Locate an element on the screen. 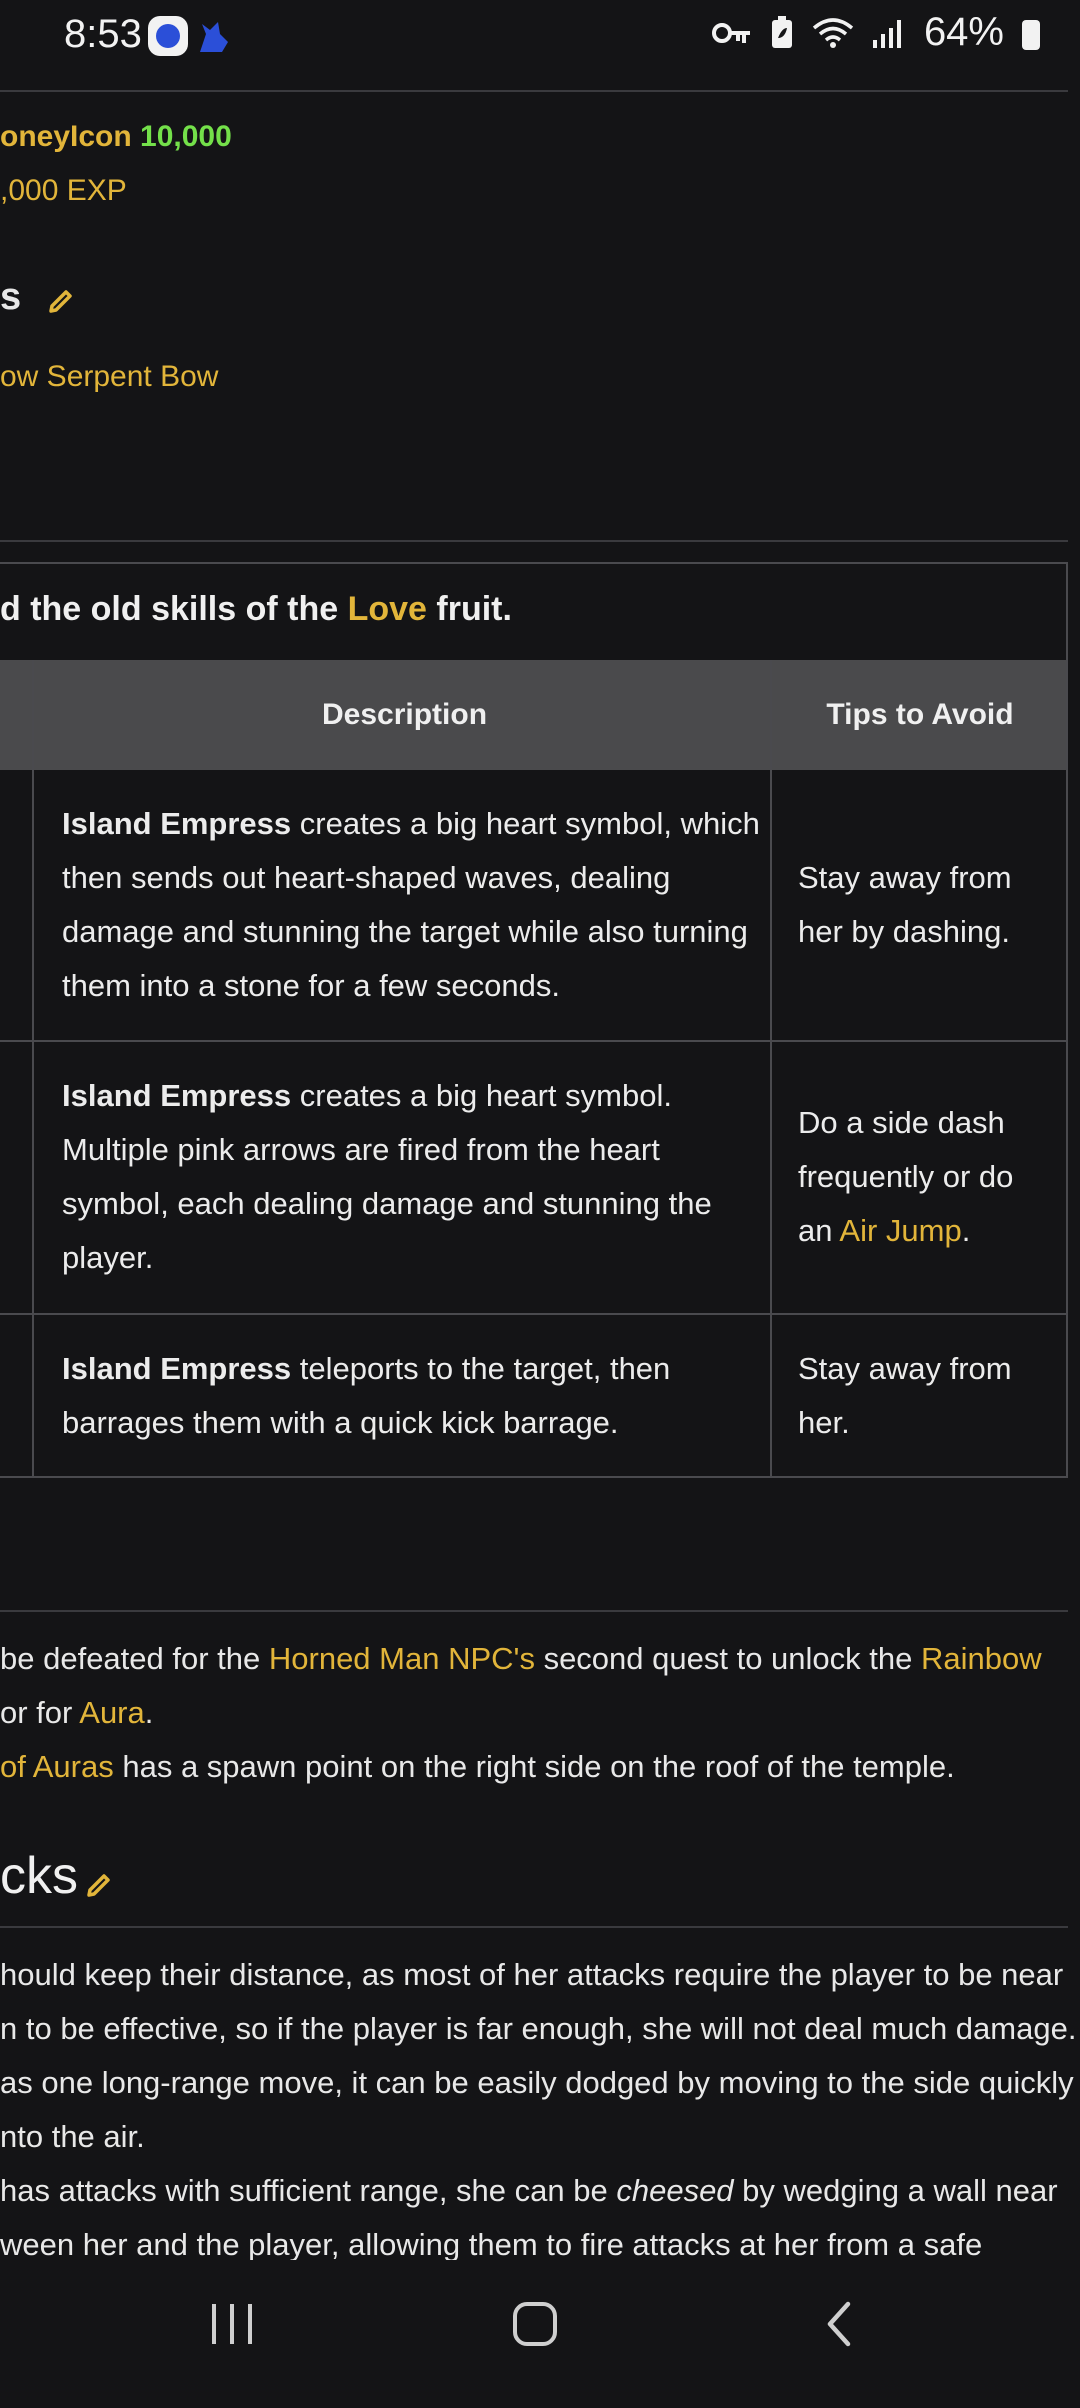 This screenshot has width=1080, height=2408. tricks-heading: cks is located at coordinates (39, 1876).